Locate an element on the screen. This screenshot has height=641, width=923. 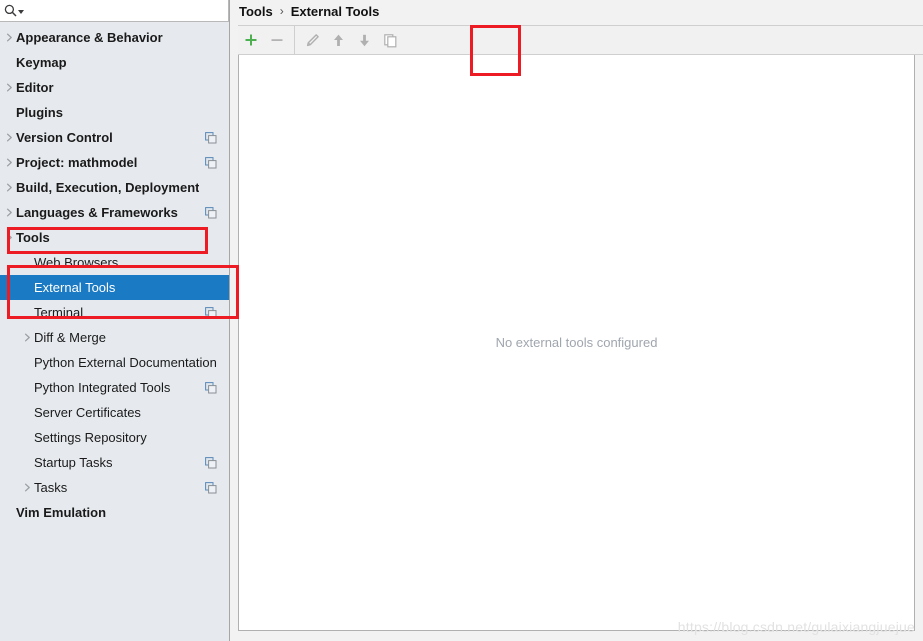
breadcrumb: Tools › External Tools is located at coordinates (576, 11).